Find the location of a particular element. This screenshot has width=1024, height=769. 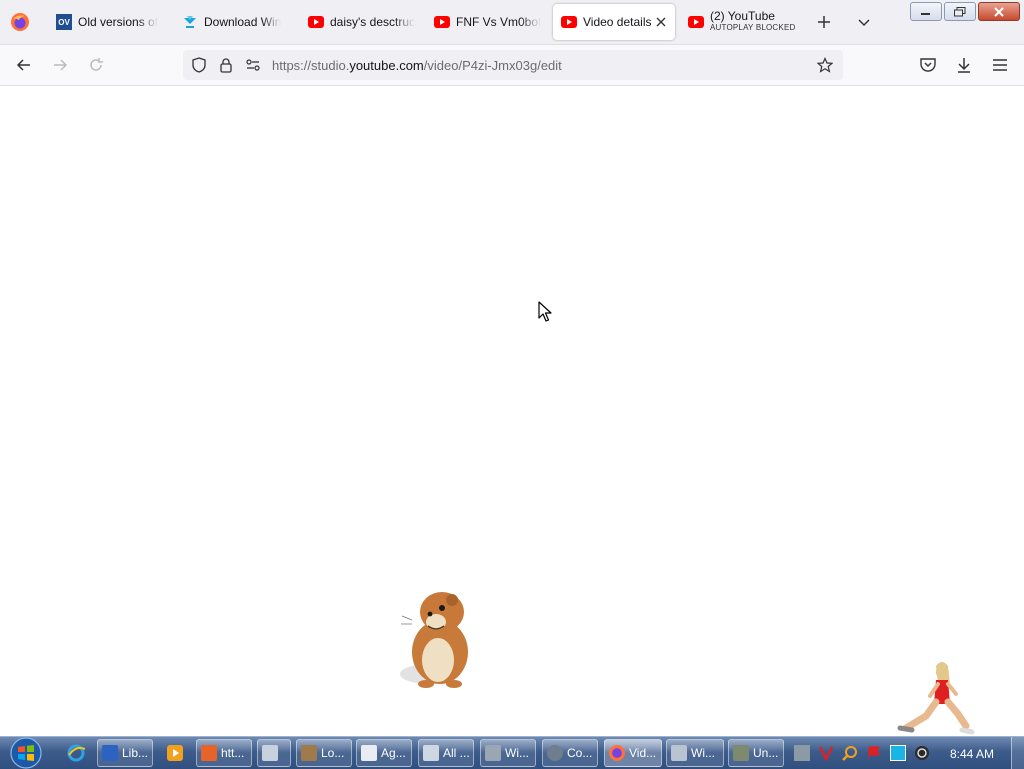

close-icon is located at coordinates (999, 11).